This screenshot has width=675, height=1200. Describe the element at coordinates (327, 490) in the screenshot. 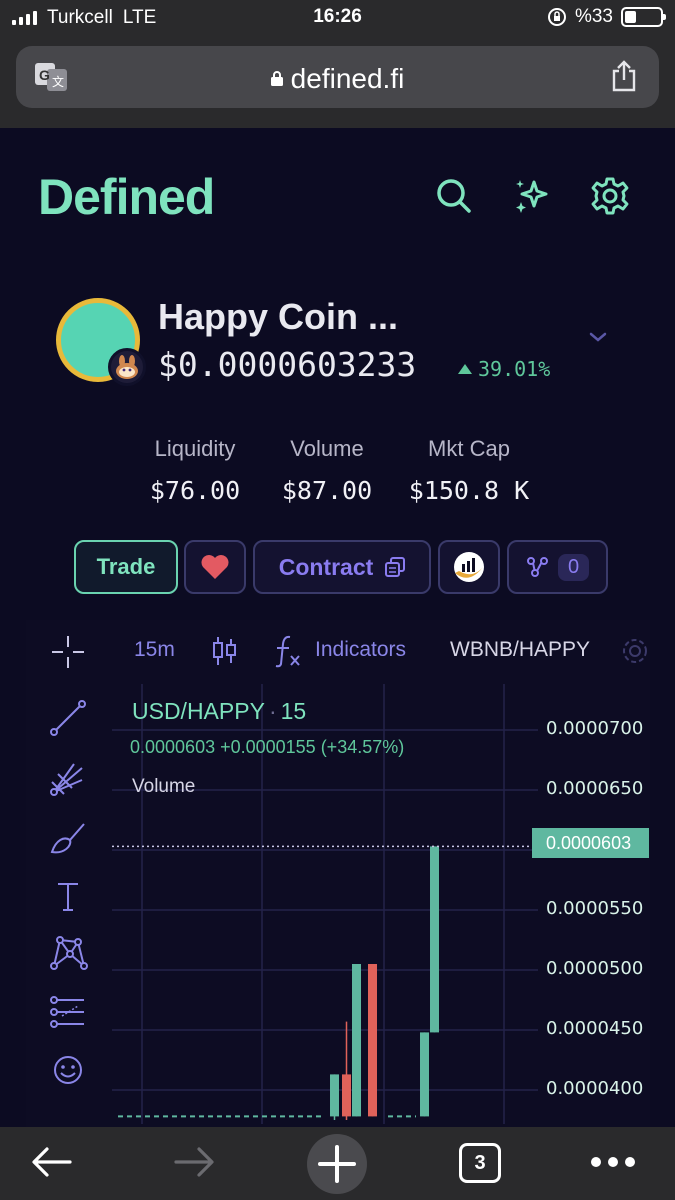

I see `stat-value: $87.00` at that location.